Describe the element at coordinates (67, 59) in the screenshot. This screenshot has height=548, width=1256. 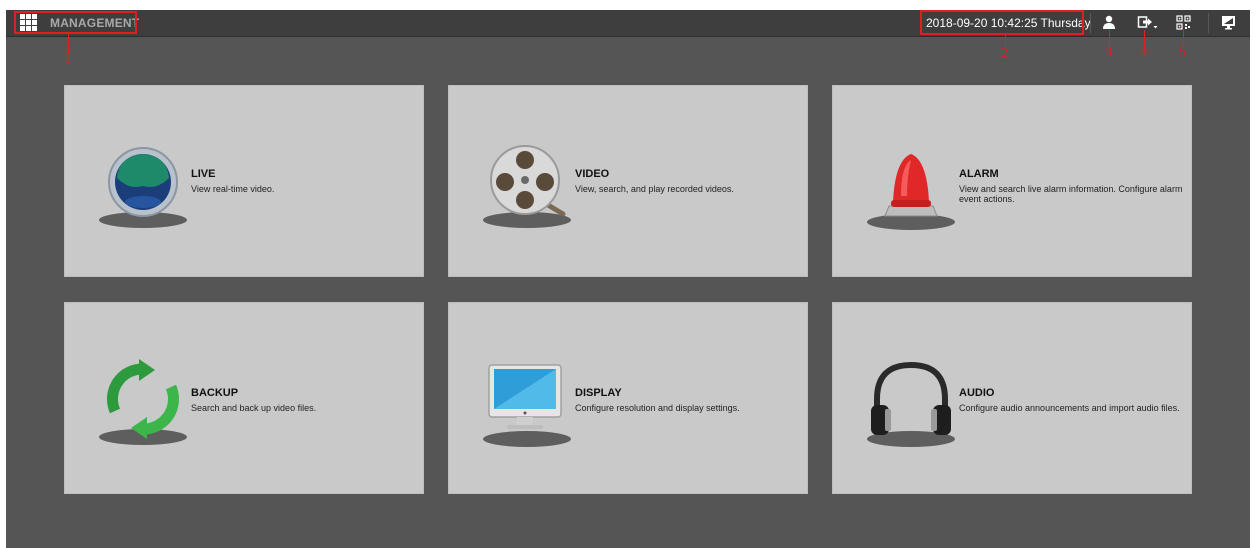
I see `annotation-number-1: 1` at that location.